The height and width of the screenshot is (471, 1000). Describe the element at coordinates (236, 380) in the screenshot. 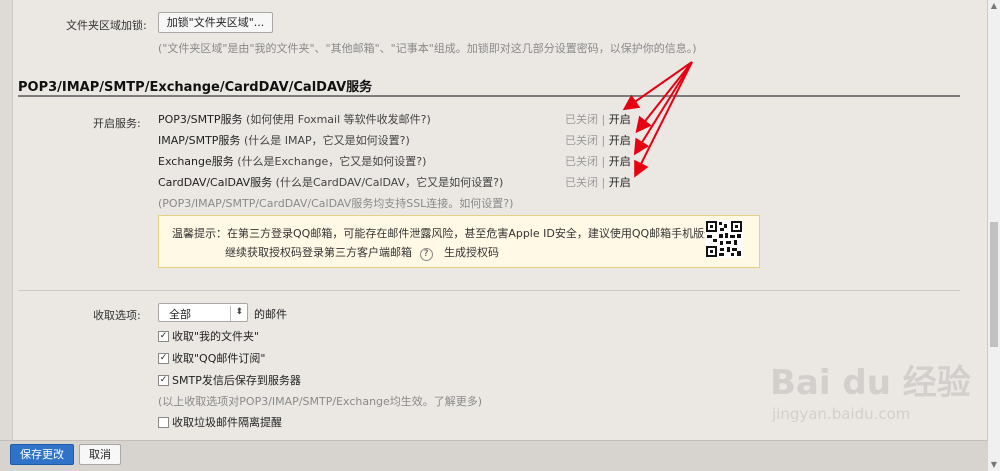

I see `checkbox-label: SMTP发信后保存到服务器` at that location.